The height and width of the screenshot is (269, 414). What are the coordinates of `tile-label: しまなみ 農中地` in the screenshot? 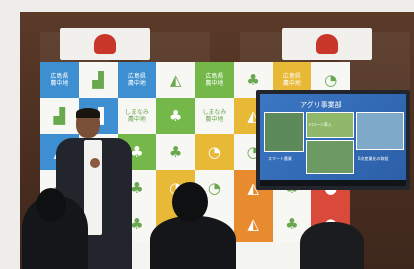 It's located at (214, 116).